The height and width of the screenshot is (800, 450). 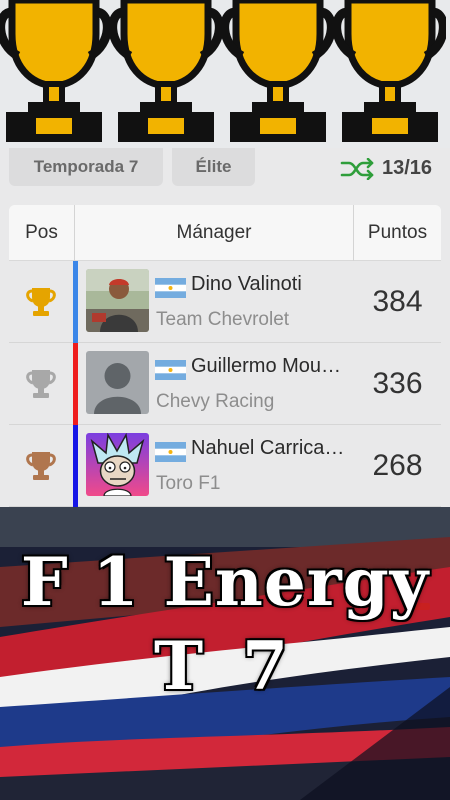 What do you see at coordinates (358, 169) in the screenshot?
I see `shuffle-icon` at bounding box center [358, 169].